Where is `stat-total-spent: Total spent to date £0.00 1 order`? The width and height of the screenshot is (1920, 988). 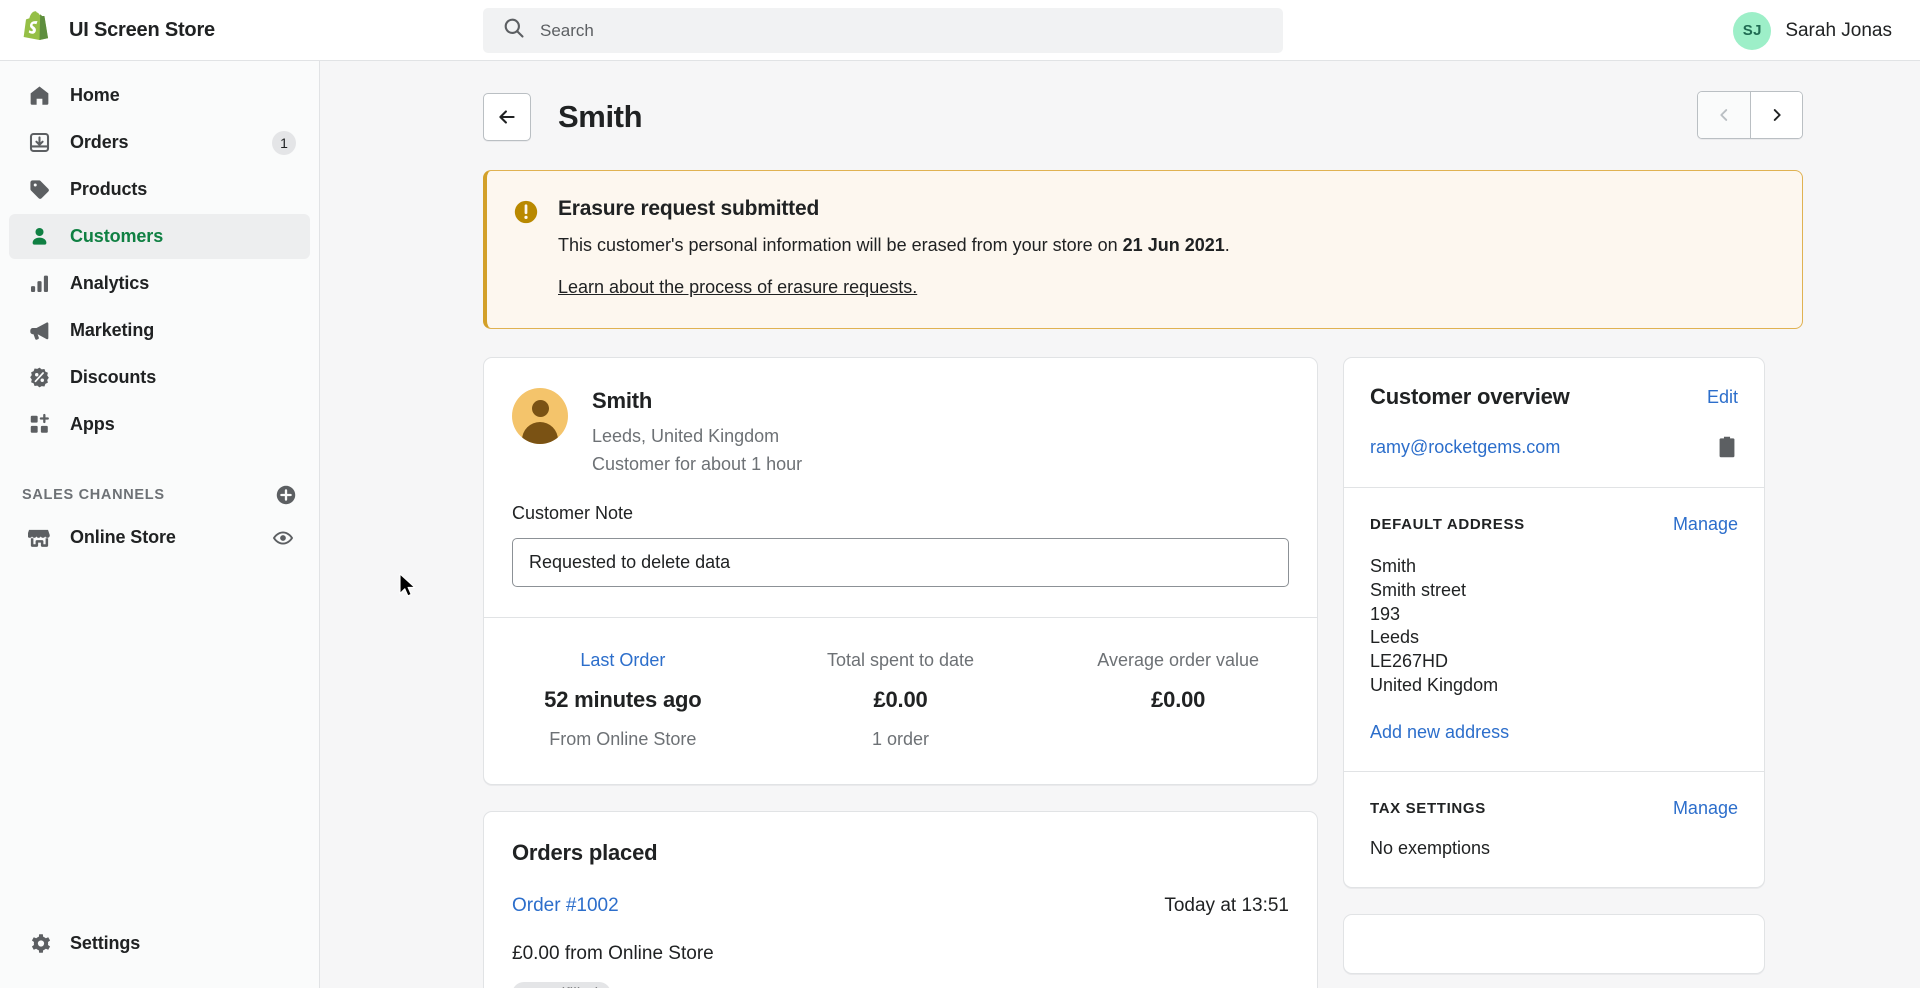 stat-total-spent: Total spent to date £0.00 1 order is located at coordinates (901, 700).